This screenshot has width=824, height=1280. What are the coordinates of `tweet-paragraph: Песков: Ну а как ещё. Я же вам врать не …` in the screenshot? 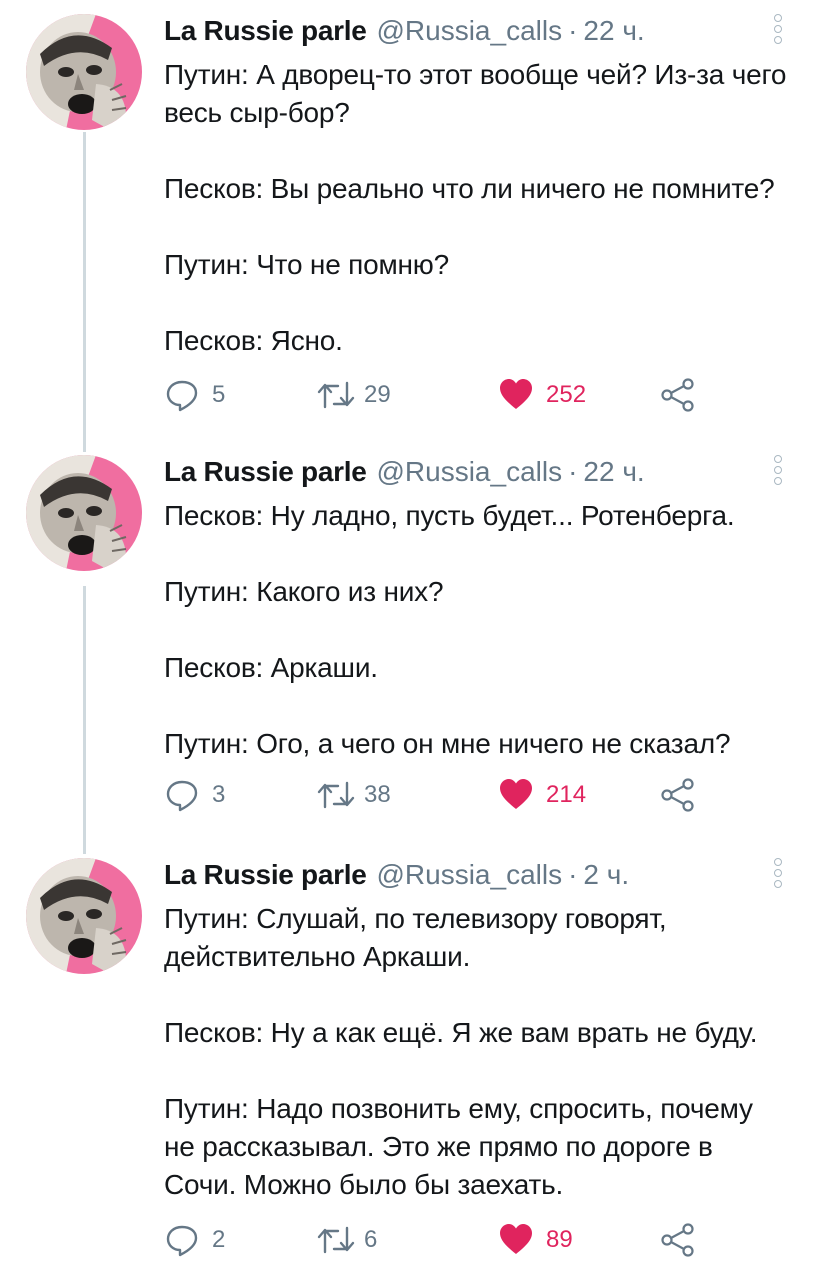 It's located at (461, 1032).